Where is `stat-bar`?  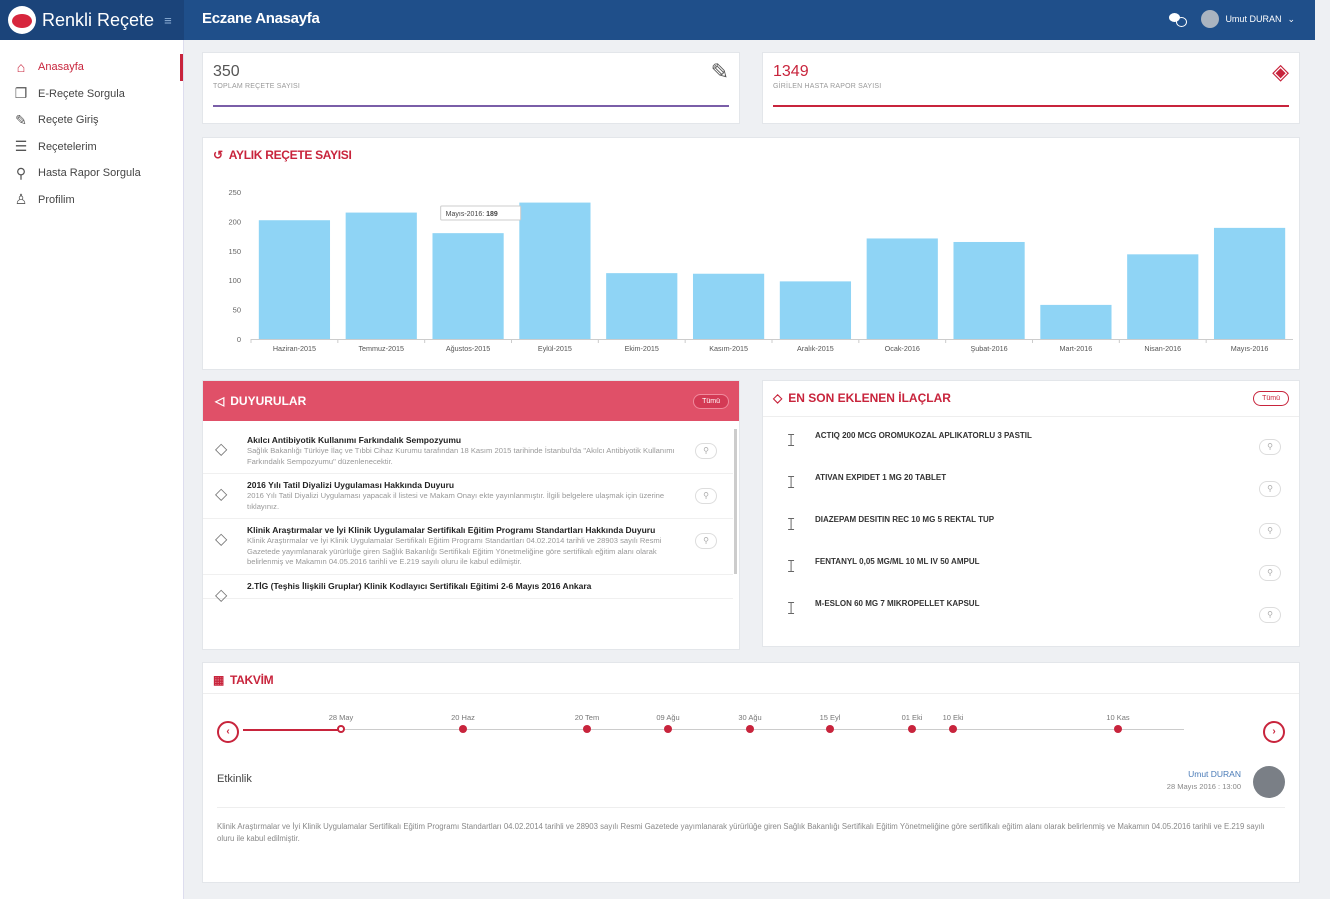 stat-bar is located at coordinates (1031, 106).